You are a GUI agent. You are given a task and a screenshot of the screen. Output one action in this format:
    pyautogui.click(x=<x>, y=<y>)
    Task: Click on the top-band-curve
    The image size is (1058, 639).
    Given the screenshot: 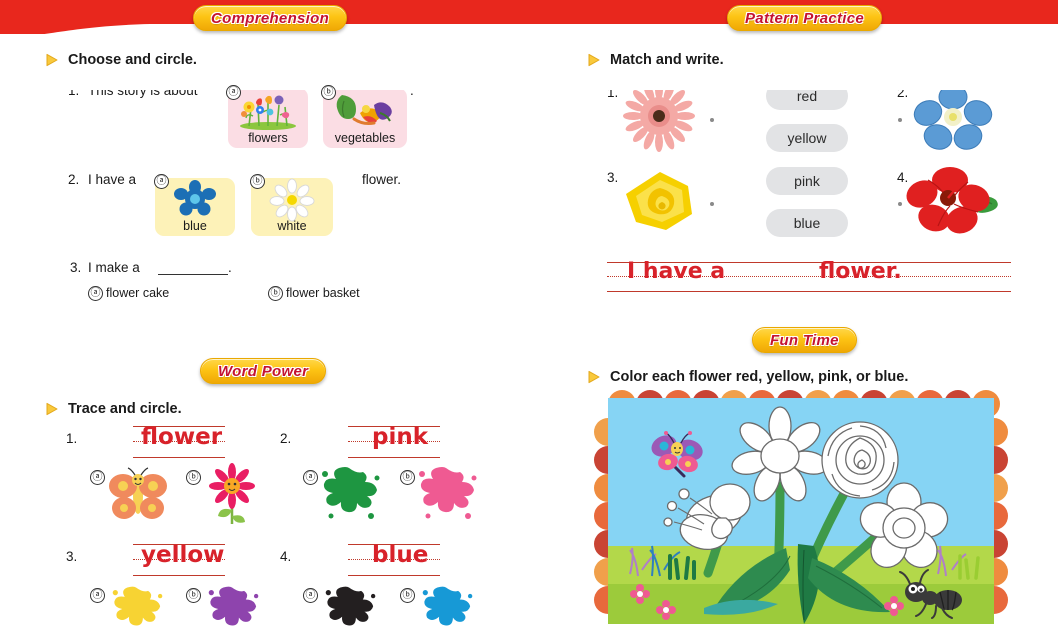 What is the action you would take?
    pyautogui.click(x=529, y=57)
    